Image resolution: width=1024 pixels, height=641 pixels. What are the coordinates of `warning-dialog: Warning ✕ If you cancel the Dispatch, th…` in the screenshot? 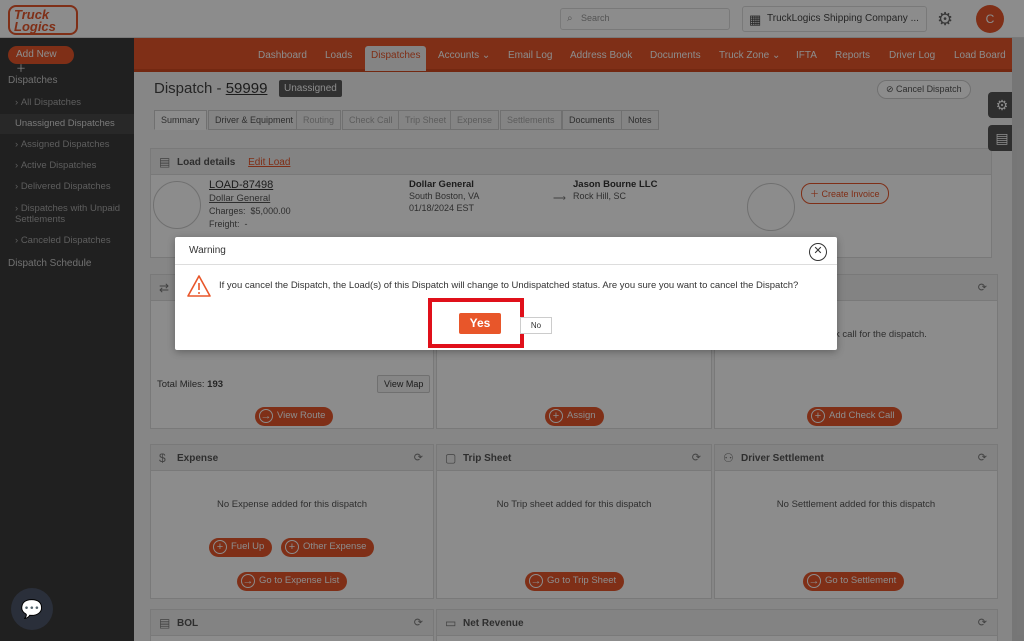 It's located at (506, 293).